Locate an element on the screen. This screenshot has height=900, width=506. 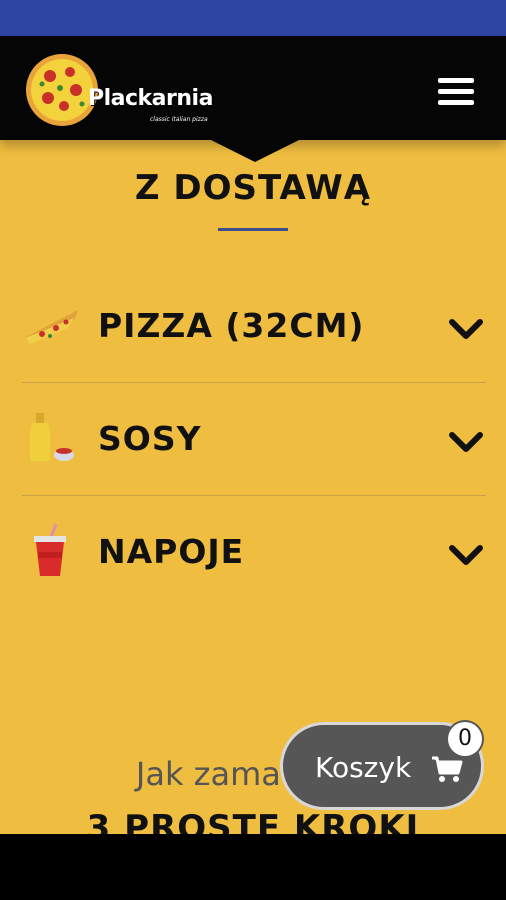
app-header: Plackarnia classic italian pizza is located at coordinates (253, 88).